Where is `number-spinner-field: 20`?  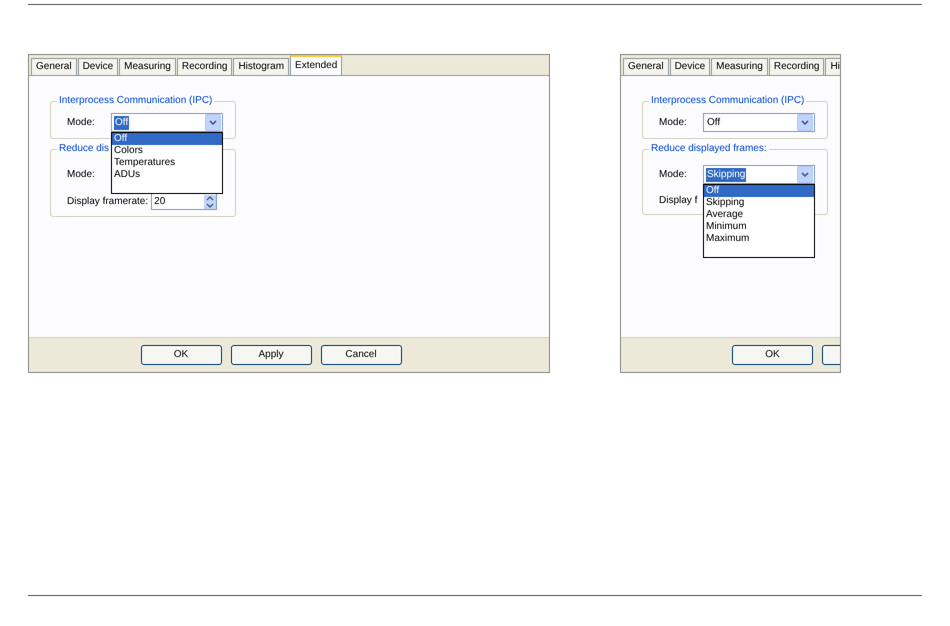
number-spinner-field: 20 is located at coordinates (184, 201).